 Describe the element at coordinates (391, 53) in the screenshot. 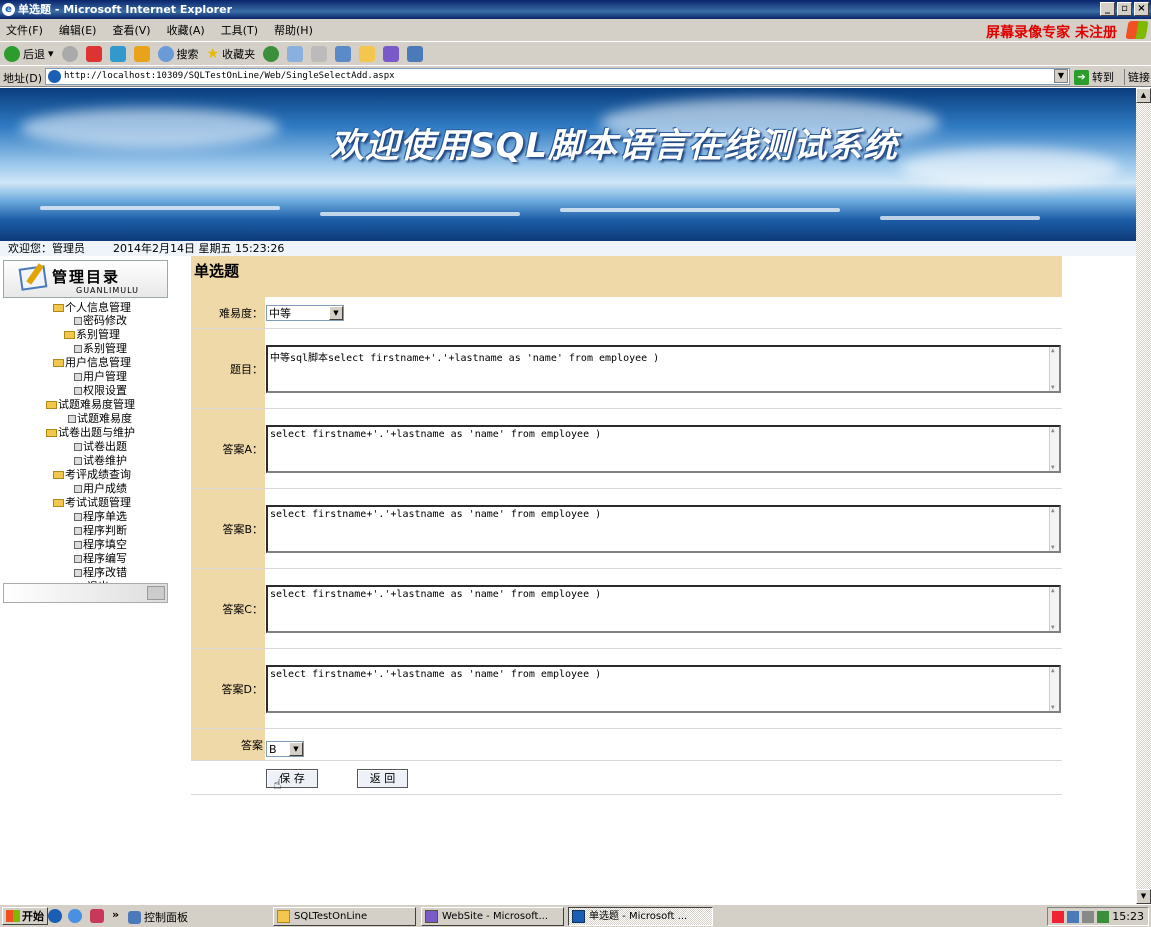

I see `messenger-icon` at that location.